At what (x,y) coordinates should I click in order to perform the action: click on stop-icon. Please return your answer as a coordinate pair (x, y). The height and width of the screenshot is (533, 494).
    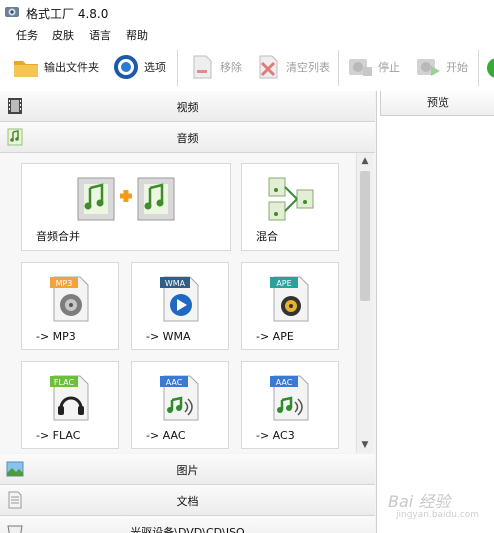
    Looking at the image, I should click on (360, 67).